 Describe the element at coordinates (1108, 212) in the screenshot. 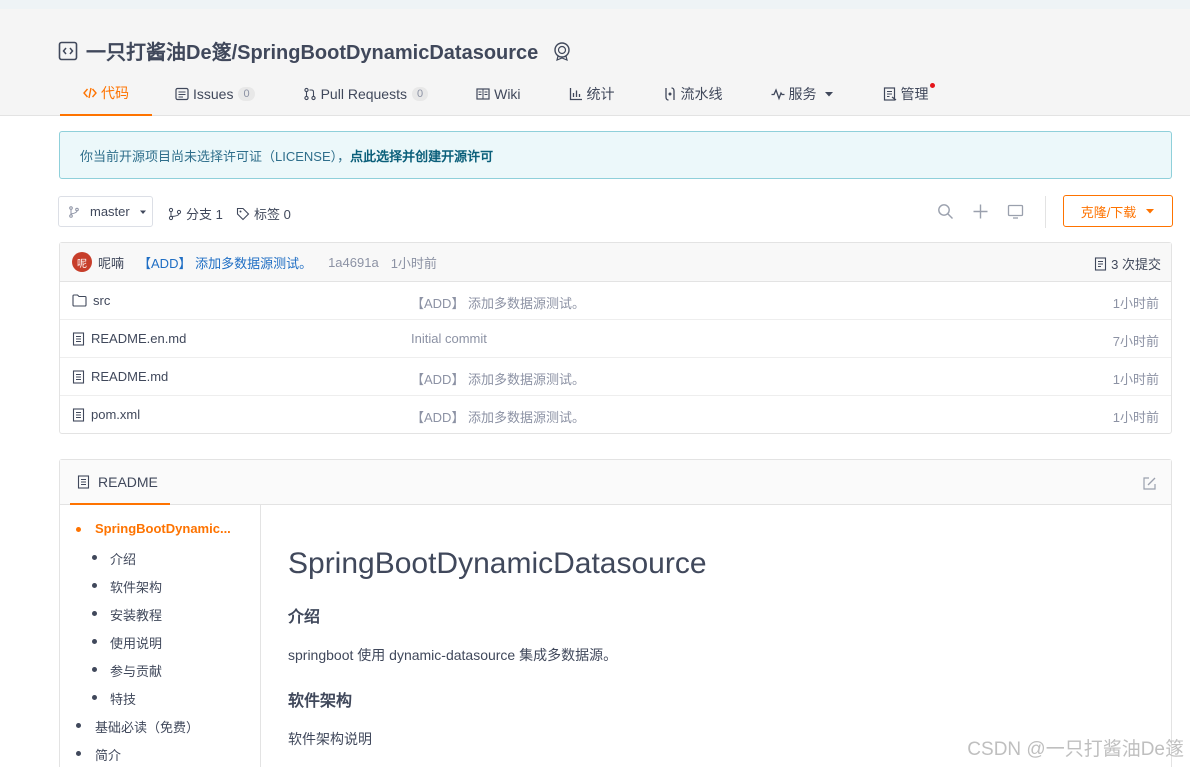

I see `clone-download-label: 克隆/下载` at that location.